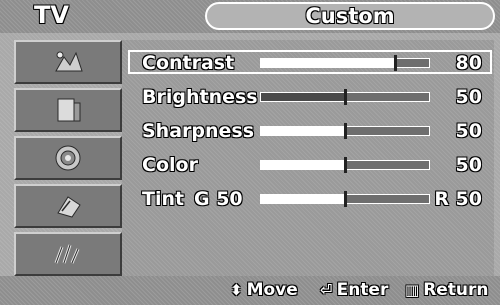  What do you see at coordinates (163, 199) in the screenshot?
I see `row-label: Tint` at bounding box center [163, 199].